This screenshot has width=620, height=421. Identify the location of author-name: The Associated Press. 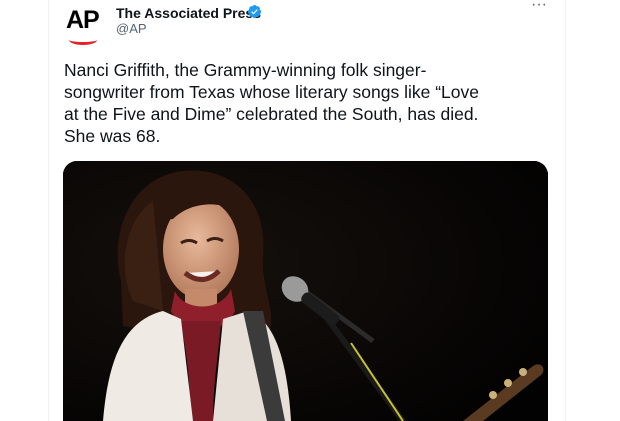
(188, 13).